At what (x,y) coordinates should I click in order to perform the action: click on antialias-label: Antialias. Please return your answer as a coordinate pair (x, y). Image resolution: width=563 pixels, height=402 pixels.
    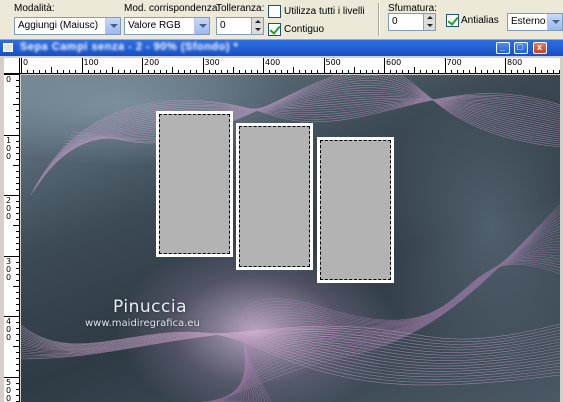
    Looking at the image, I should click on (480, 20).